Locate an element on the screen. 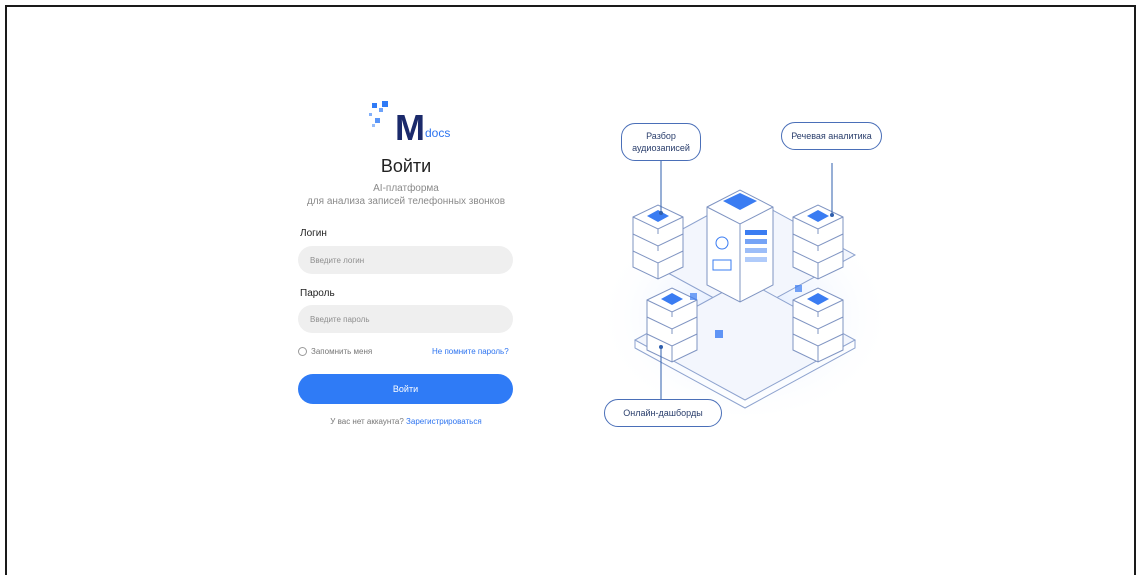 Image resolution: width=1141 pixels, height=575 pixels. register-prompt: У вас нет аккаунта? Зарегистрироваться is located at coordinates (406, 421).